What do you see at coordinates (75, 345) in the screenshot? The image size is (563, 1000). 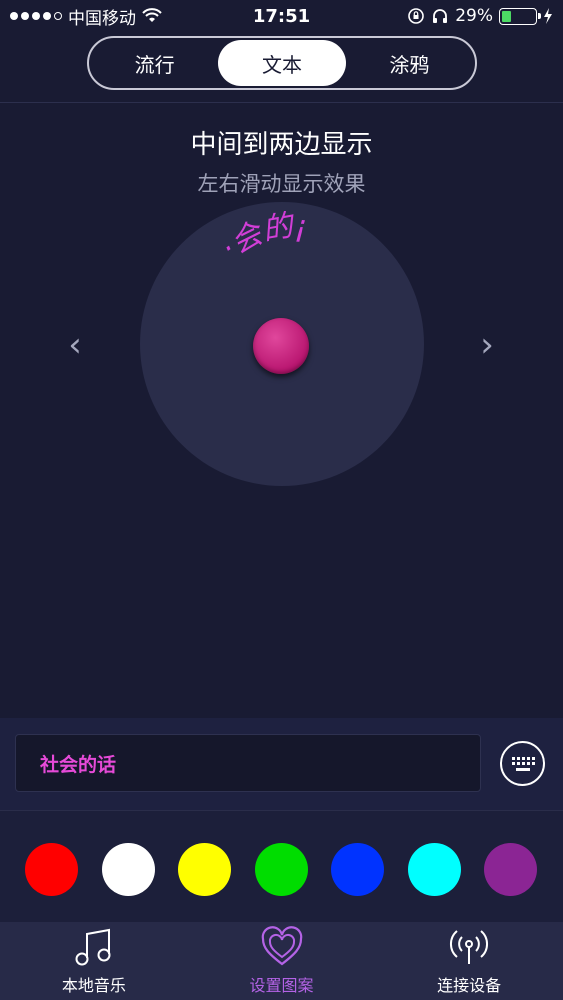 I see `previous-effect-arrow: ‹` at bounding box center [75, 345].